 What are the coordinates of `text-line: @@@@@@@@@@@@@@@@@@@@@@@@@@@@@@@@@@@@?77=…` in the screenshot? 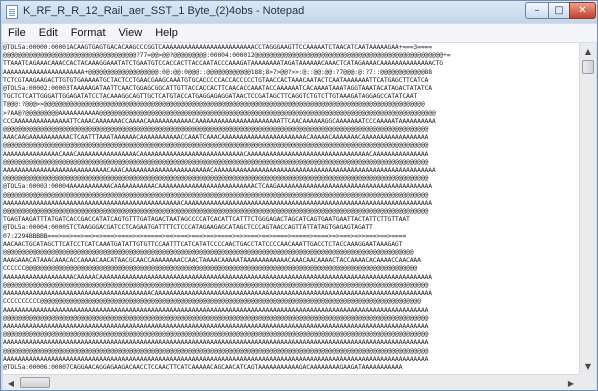 It's located at (227, 55).